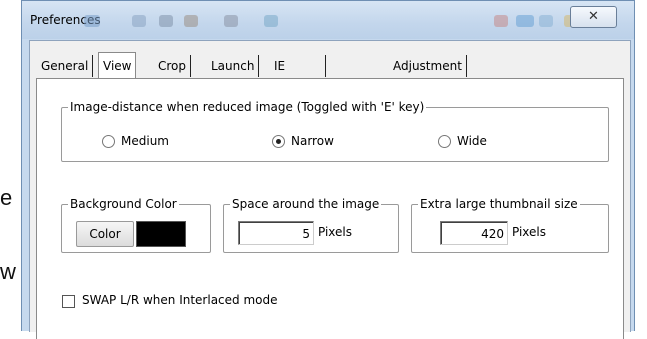 This screenshot has height=339, width=647. I want to click on thumbnail-size-group: Extra large thumbnail size 420 Pixels, so click(510, 225).